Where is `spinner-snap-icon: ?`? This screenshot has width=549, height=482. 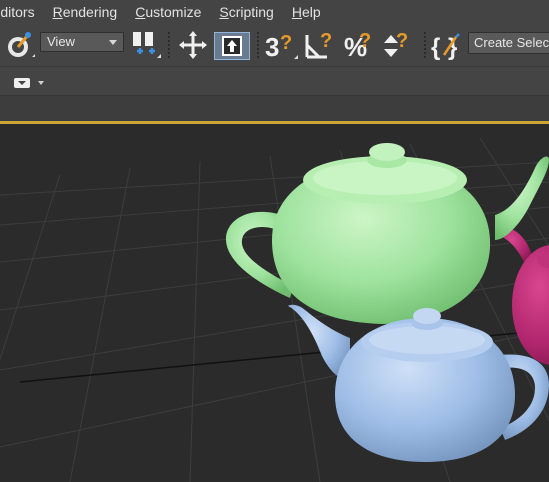
spinner-snap-icon: ? is located at coordinates (399, 45).